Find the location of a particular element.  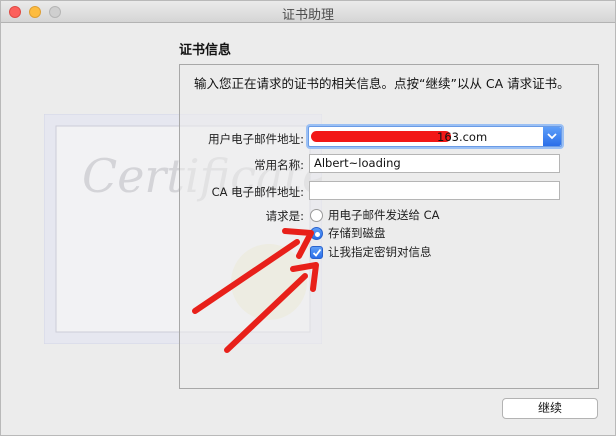

radio-option-email: 用电子邮件发送给 CA is located at coordinates (375, 215).